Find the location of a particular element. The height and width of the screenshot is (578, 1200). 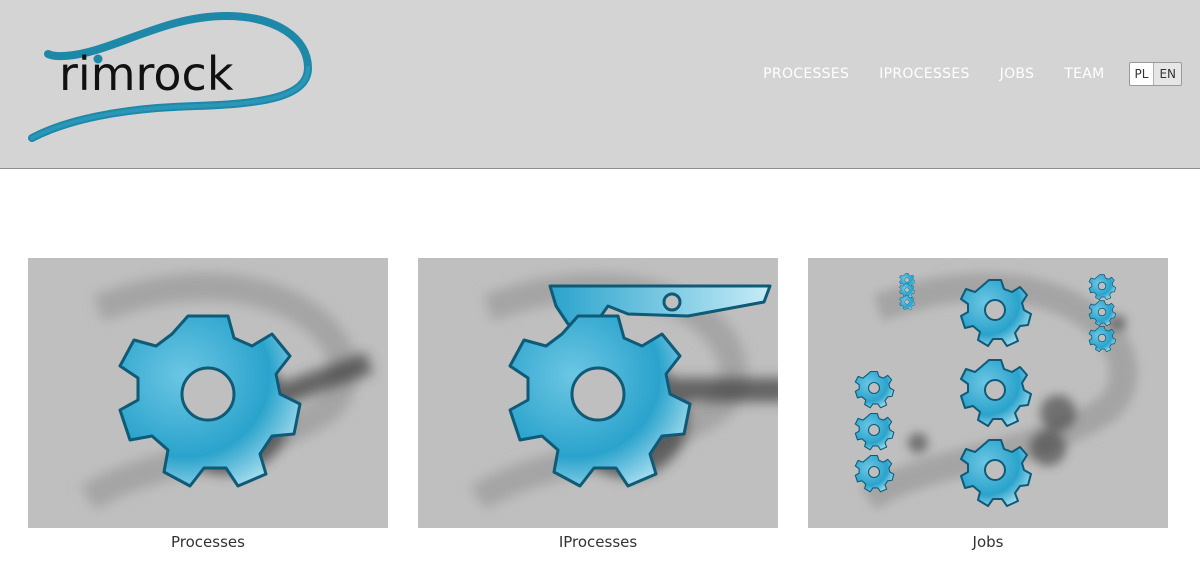

card-caption: Jobs is located at coordinates (988, 542).